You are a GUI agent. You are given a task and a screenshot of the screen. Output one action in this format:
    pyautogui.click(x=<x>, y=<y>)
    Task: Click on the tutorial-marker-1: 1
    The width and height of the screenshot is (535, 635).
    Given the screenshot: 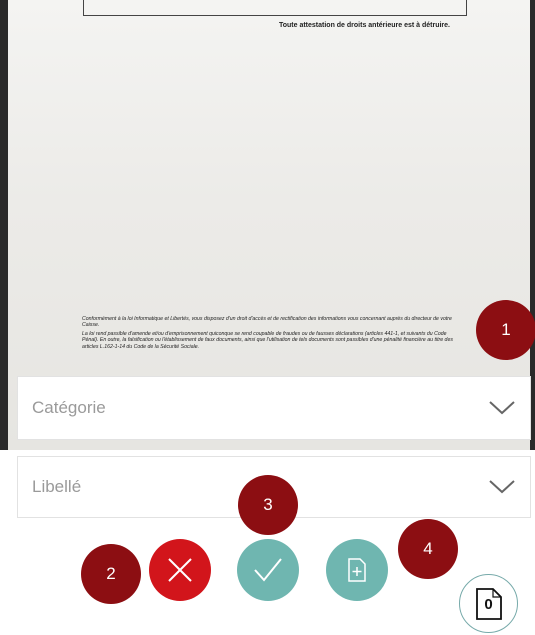 What is the action you would take?
    pyautogui.click(x=505, y=330)
    